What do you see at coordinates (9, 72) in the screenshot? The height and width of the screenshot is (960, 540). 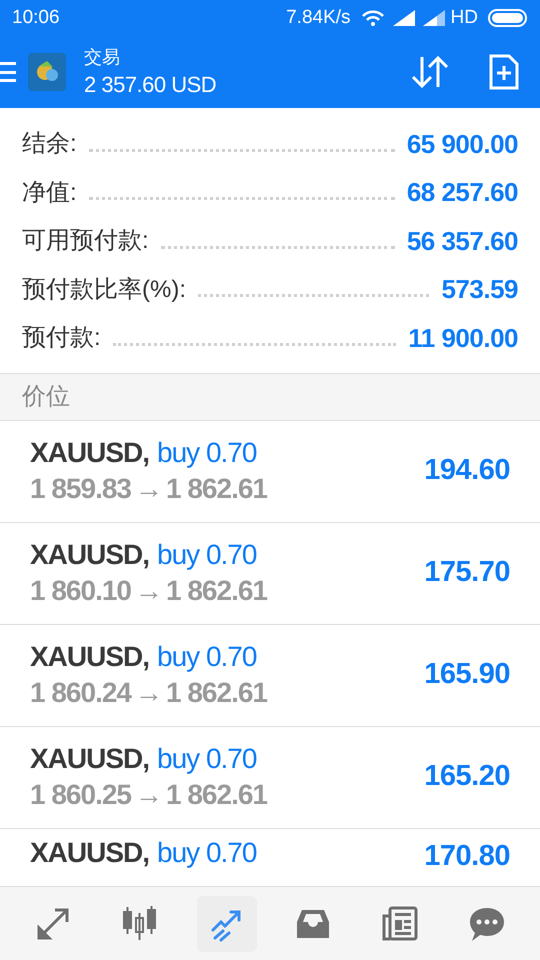 I see `menu-button` at bounding box center [9, 72].